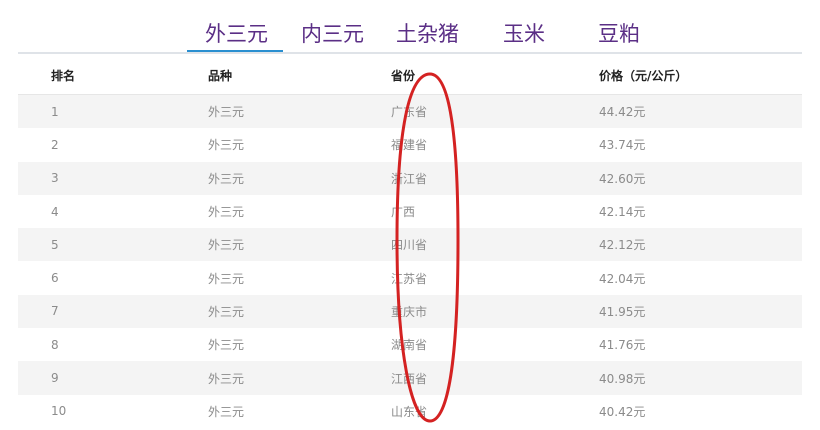  I want to click on rank-cell: 6, so click(55, 278).